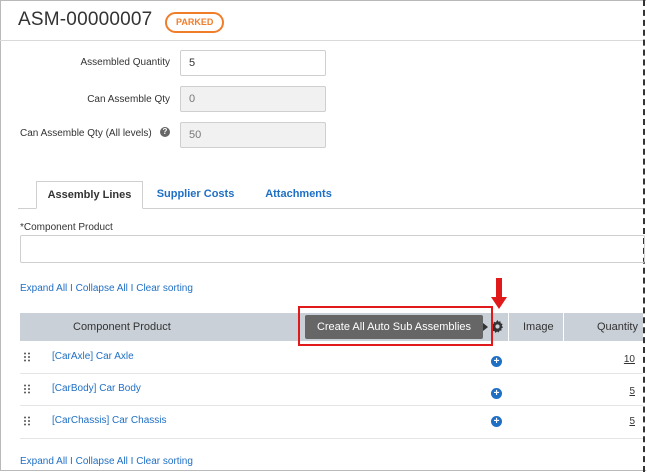 This screenshot has height=472, width=647. Describe the element at coordinates (331, 422) in the screenshot. I see `table-row: [CarChassis] Car Chassis + 5` at that location.